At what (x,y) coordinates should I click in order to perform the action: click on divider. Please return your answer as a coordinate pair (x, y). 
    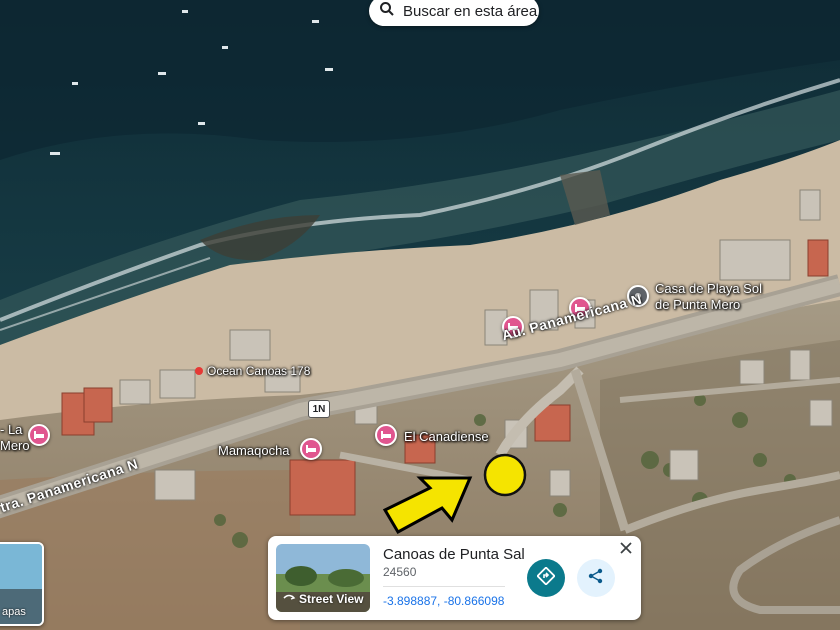
    Looking at the image, I should click on (444, 586).